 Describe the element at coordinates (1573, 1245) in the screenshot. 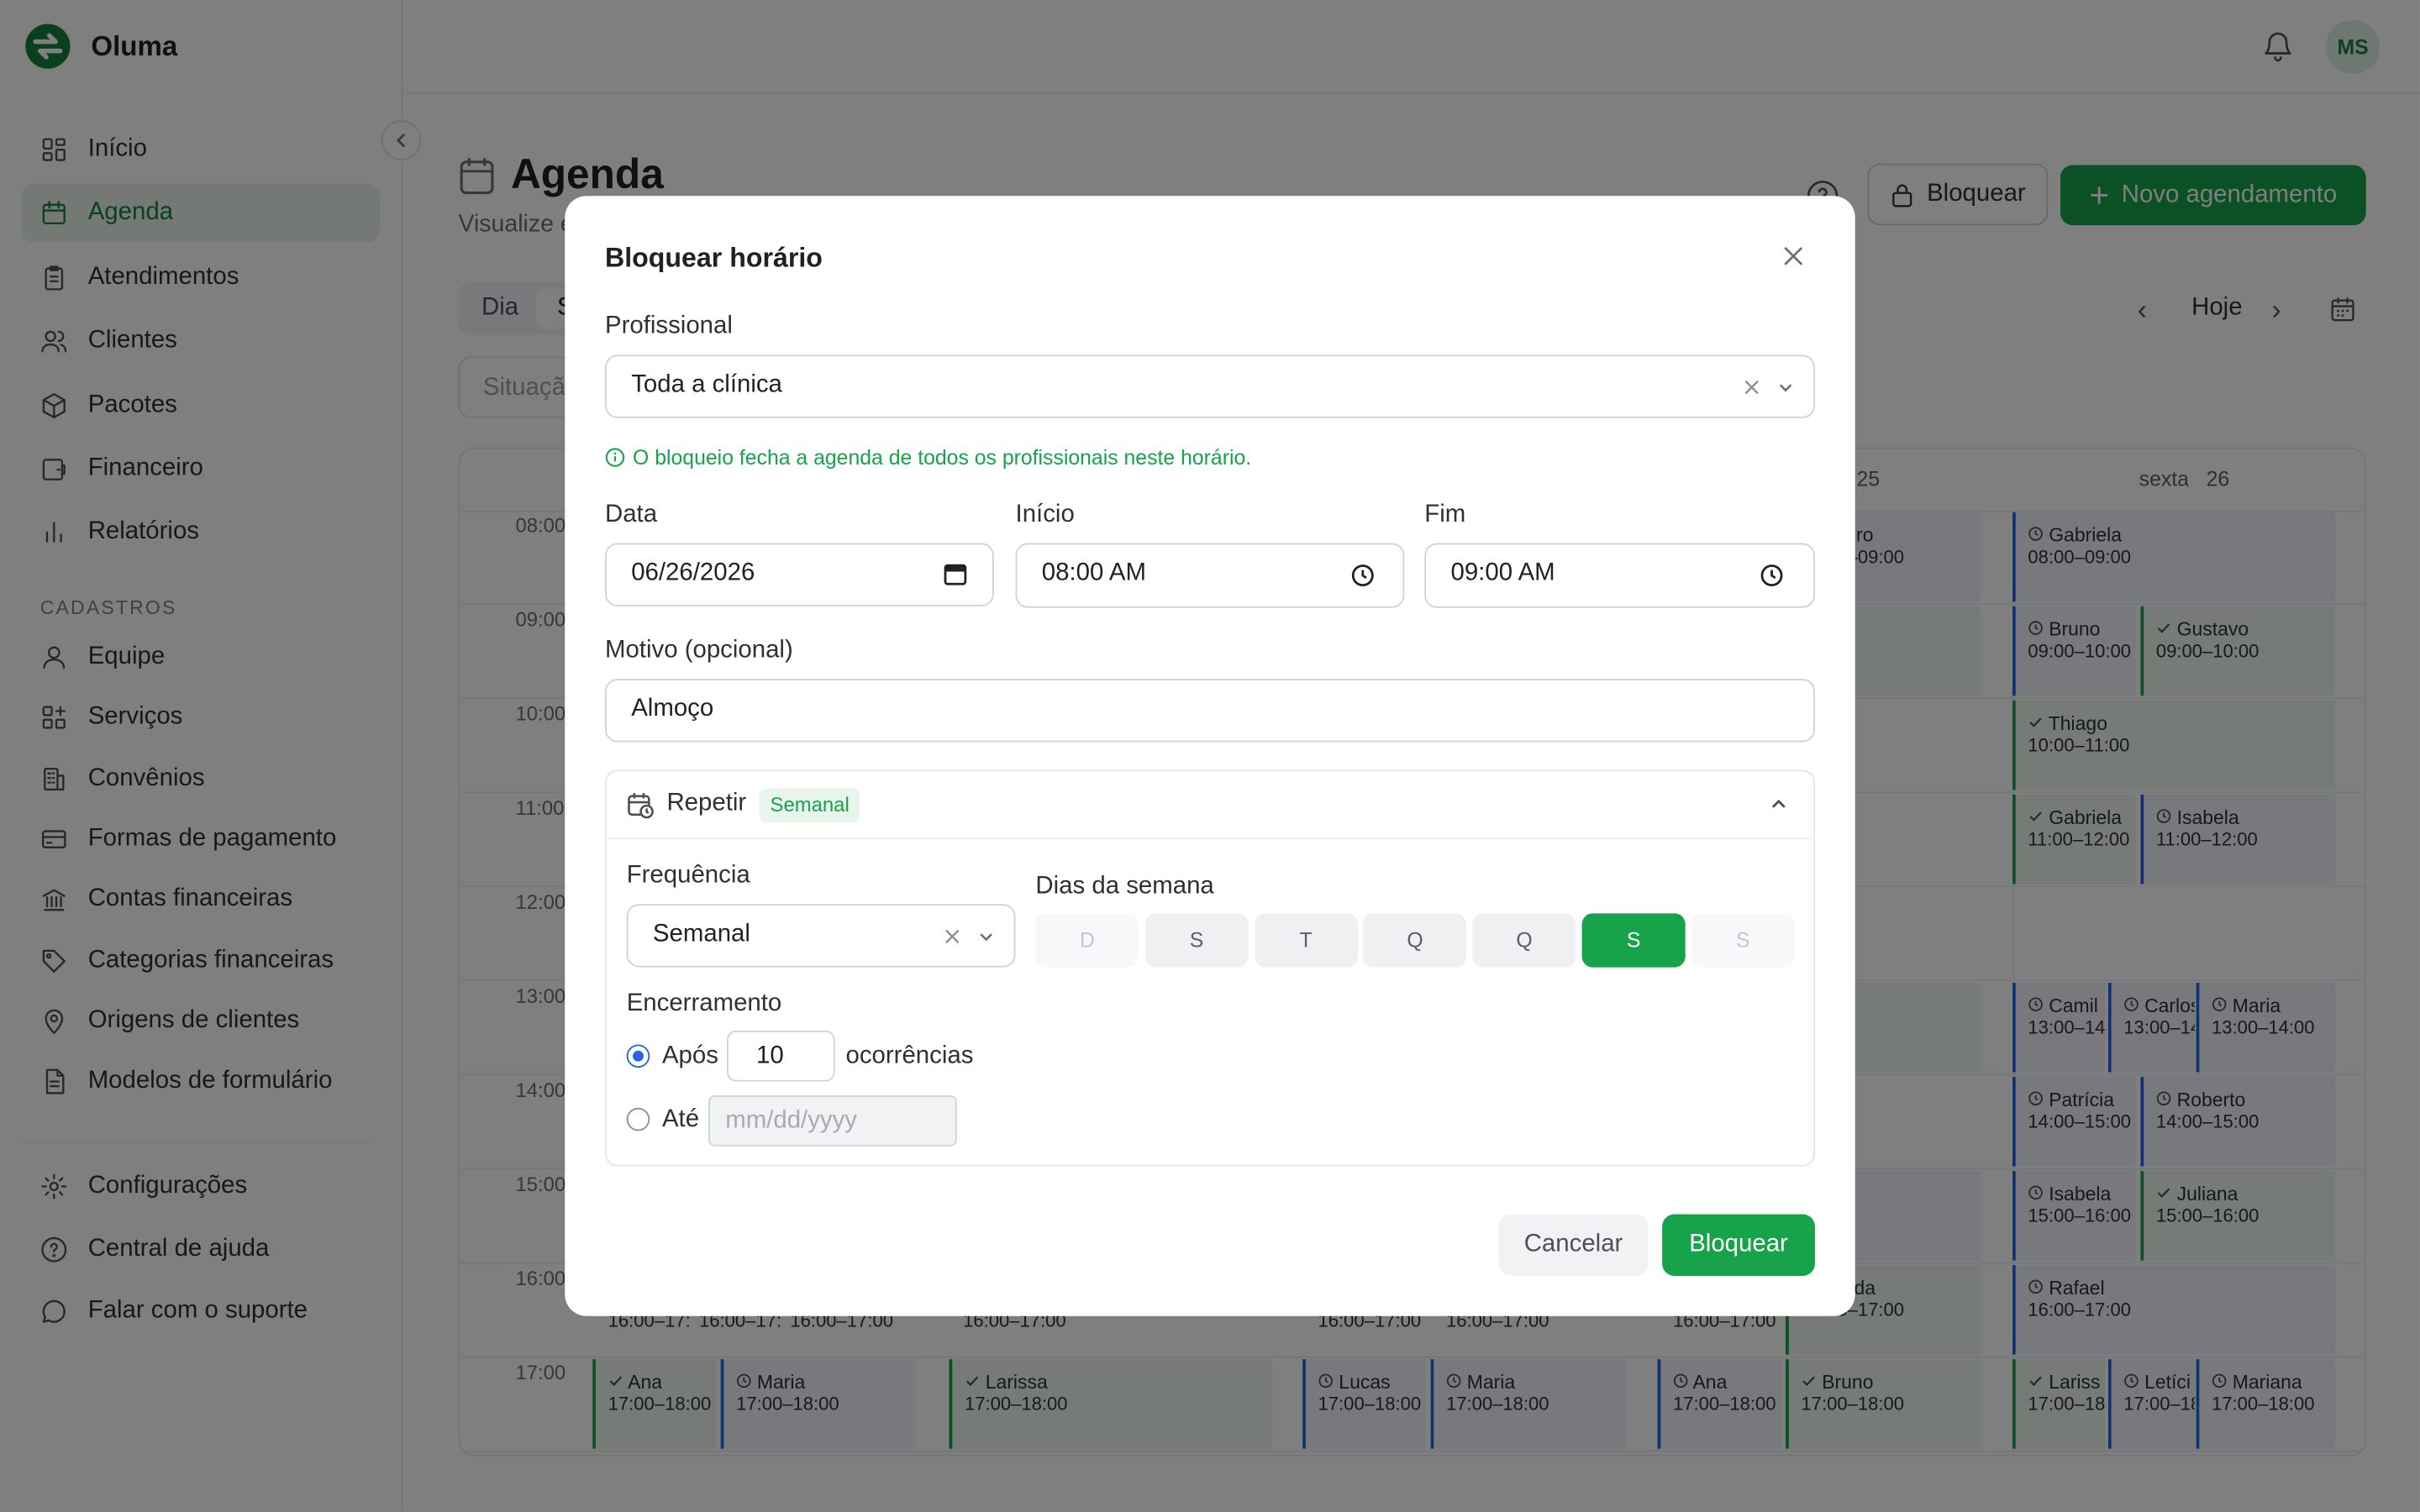

I see `cancel-button: Cancelar` at that location.